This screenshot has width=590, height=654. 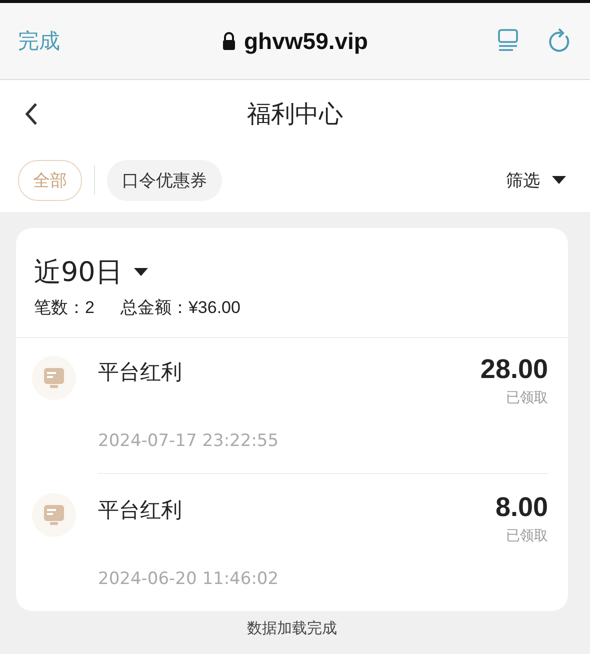 What do you see at coordinates (560, 41) in the screenshot?
I see `reload-icon` at bounding box center [560, 41].